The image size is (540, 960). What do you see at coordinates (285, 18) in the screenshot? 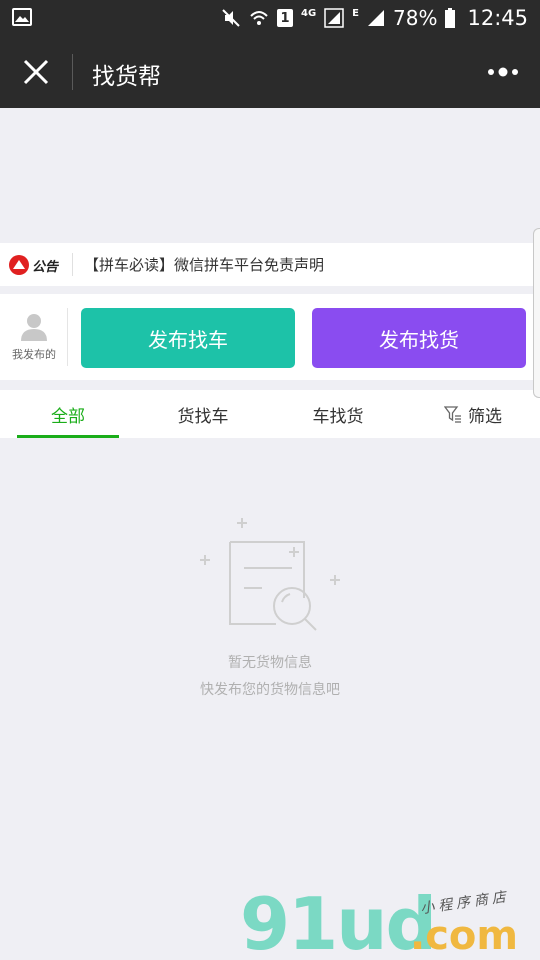
I see `sim-badge: 1` at bounding box center [285, 18].